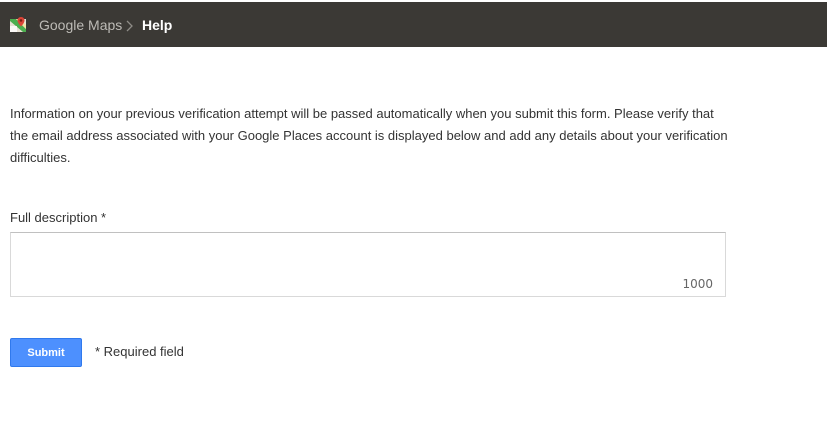  Describe the element at coordinates (139, 351) in the screenshot. I see `required-field-note: * Required field` at that location.